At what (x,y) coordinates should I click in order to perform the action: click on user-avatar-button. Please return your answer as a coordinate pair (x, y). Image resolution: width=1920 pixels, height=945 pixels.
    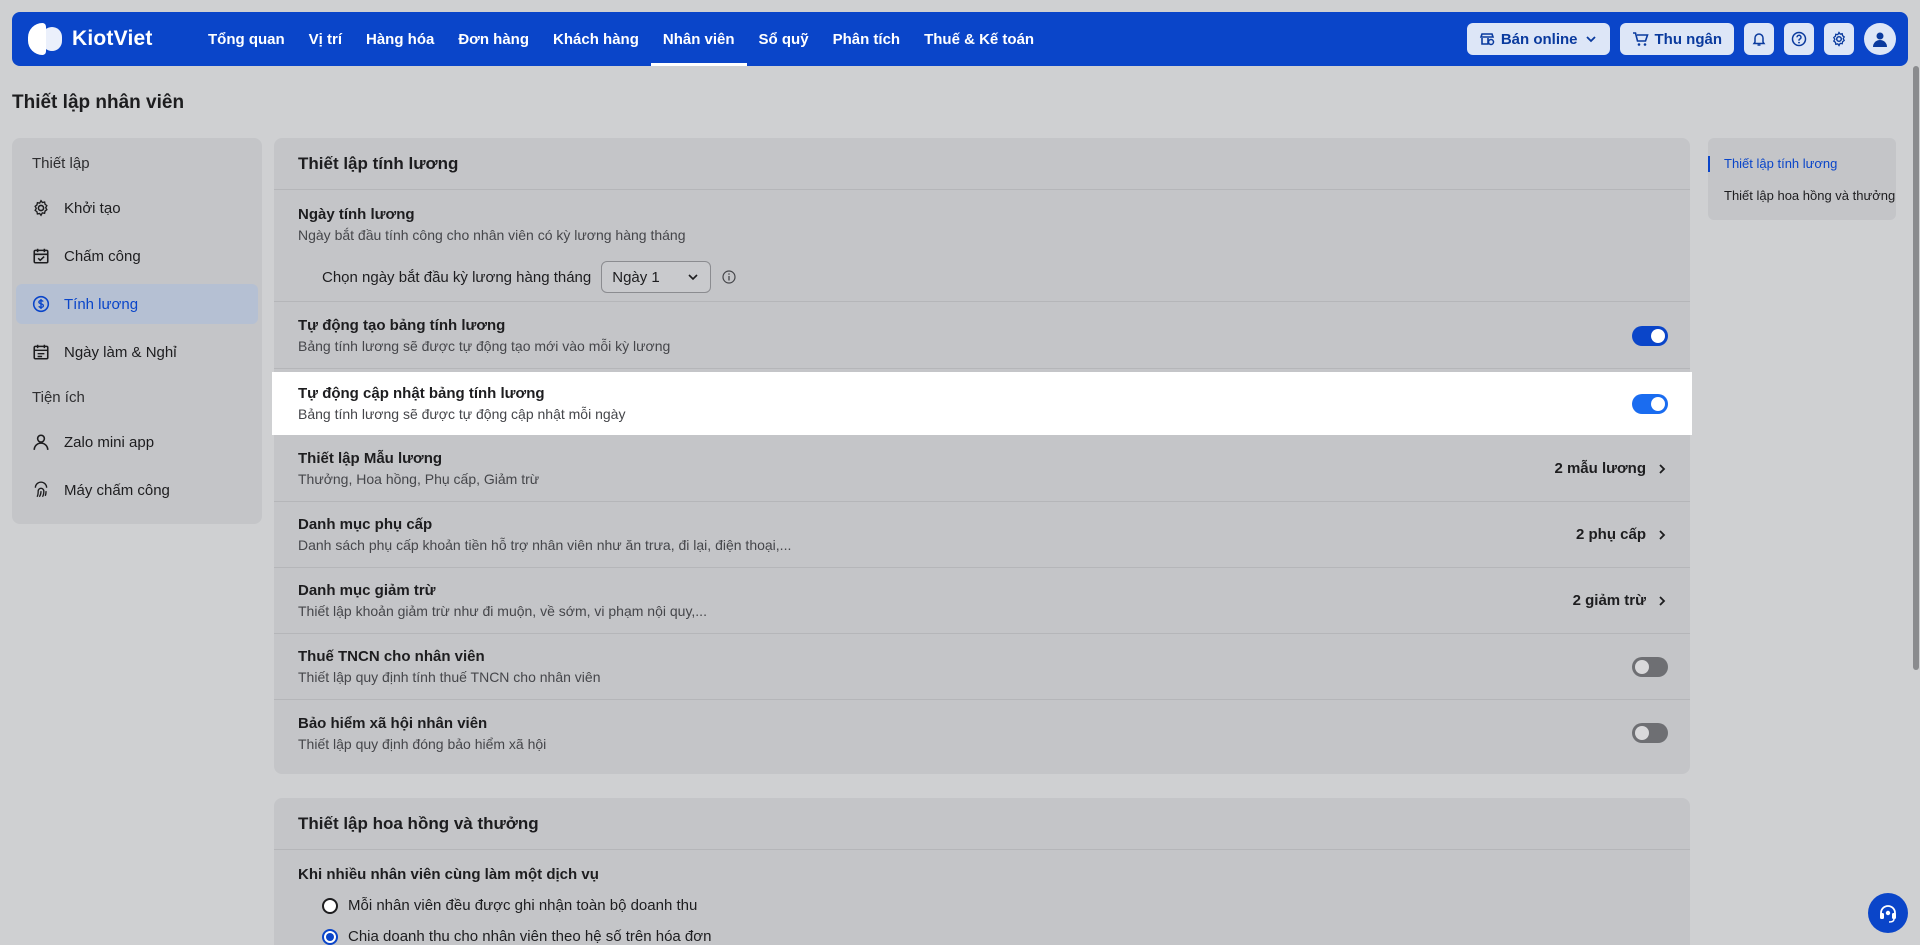
    Looking at the image, I should click on (1880, 39).